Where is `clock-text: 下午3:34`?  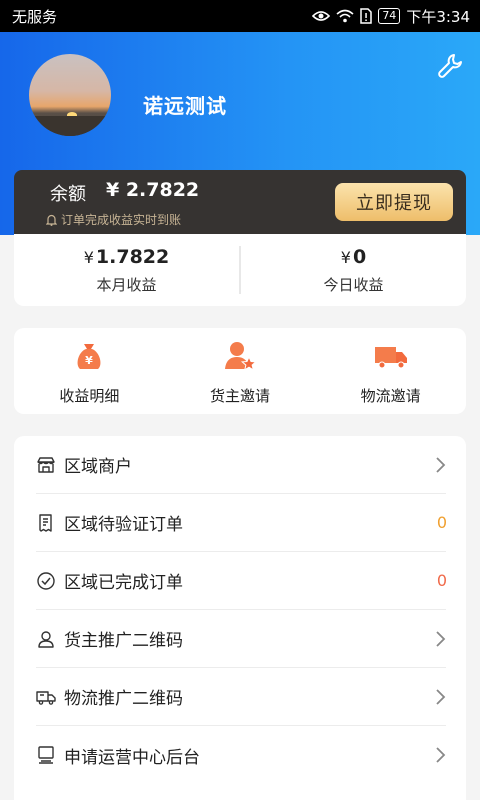 clock-text: 下午3:34 is located at coordinates (438, 16).